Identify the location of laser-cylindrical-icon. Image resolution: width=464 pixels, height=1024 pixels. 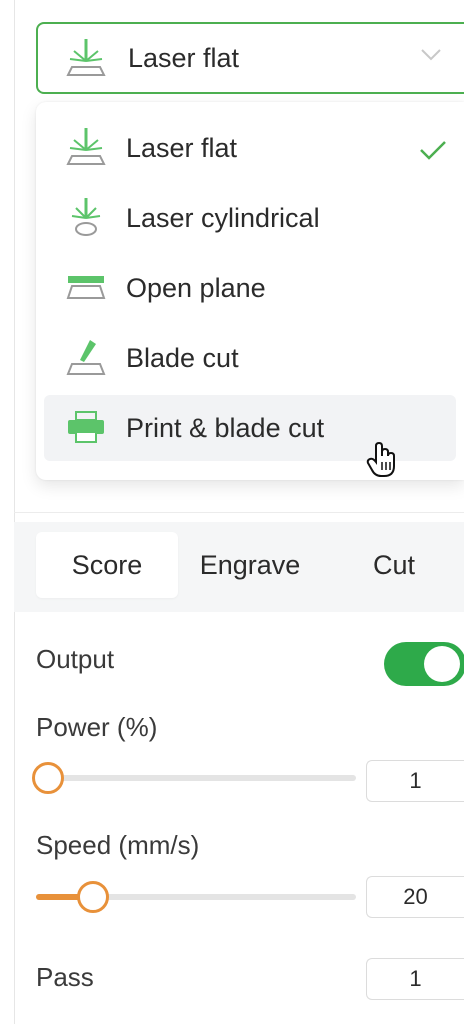
(86, 220).